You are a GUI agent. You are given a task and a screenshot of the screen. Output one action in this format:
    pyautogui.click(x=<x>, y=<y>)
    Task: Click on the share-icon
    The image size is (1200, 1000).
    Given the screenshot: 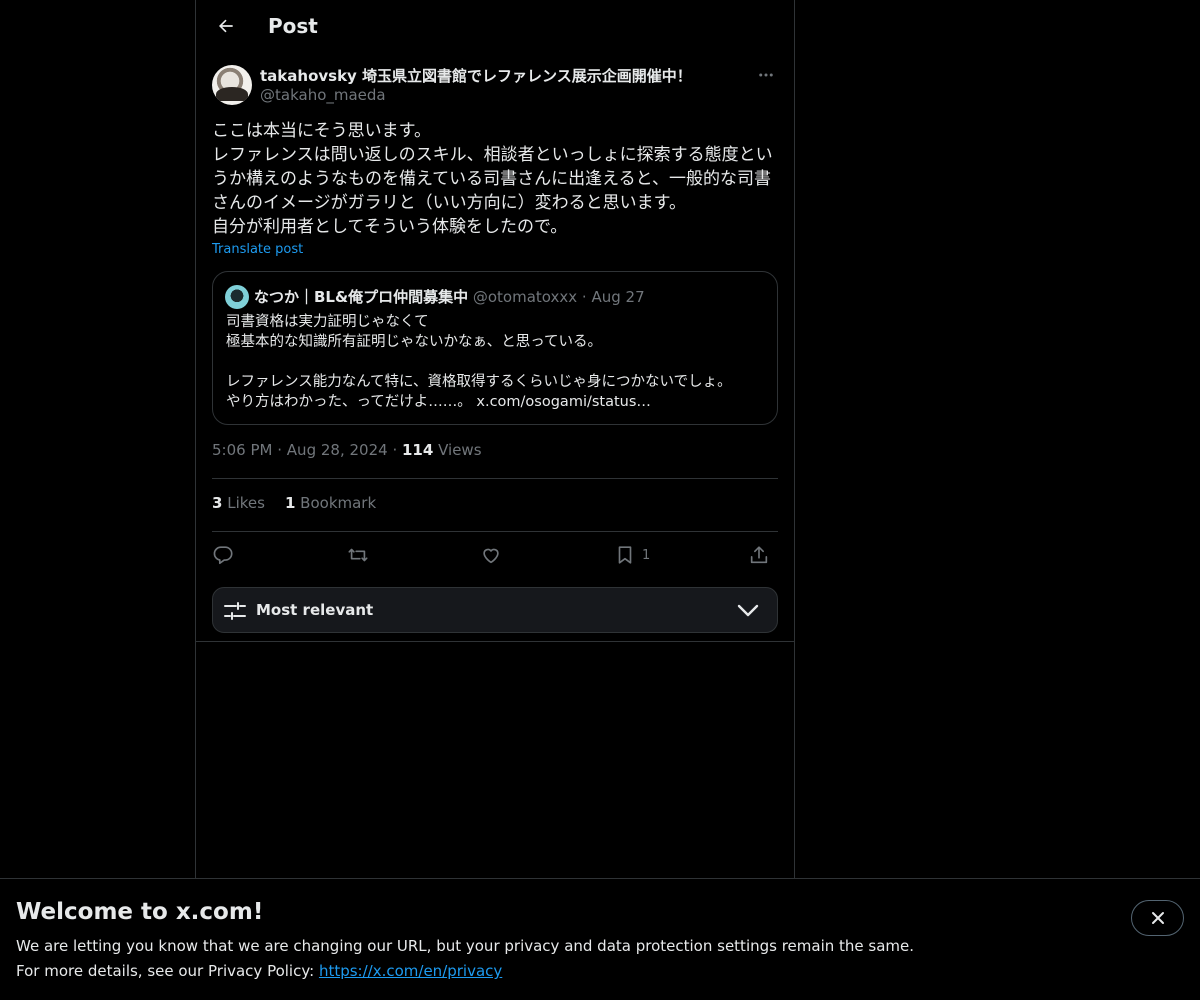 What is the action you would take?
    pyautogui.click(x=759, y=555)
    